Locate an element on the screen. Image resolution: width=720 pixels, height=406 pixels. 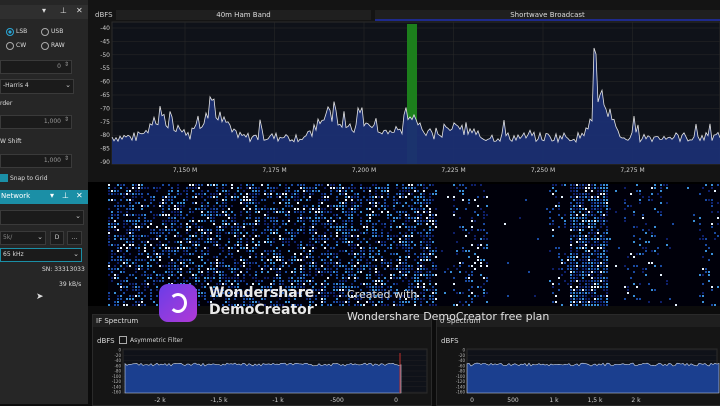
spectrum-x-tick: 7,275 M is located at coordinates (632, 170).